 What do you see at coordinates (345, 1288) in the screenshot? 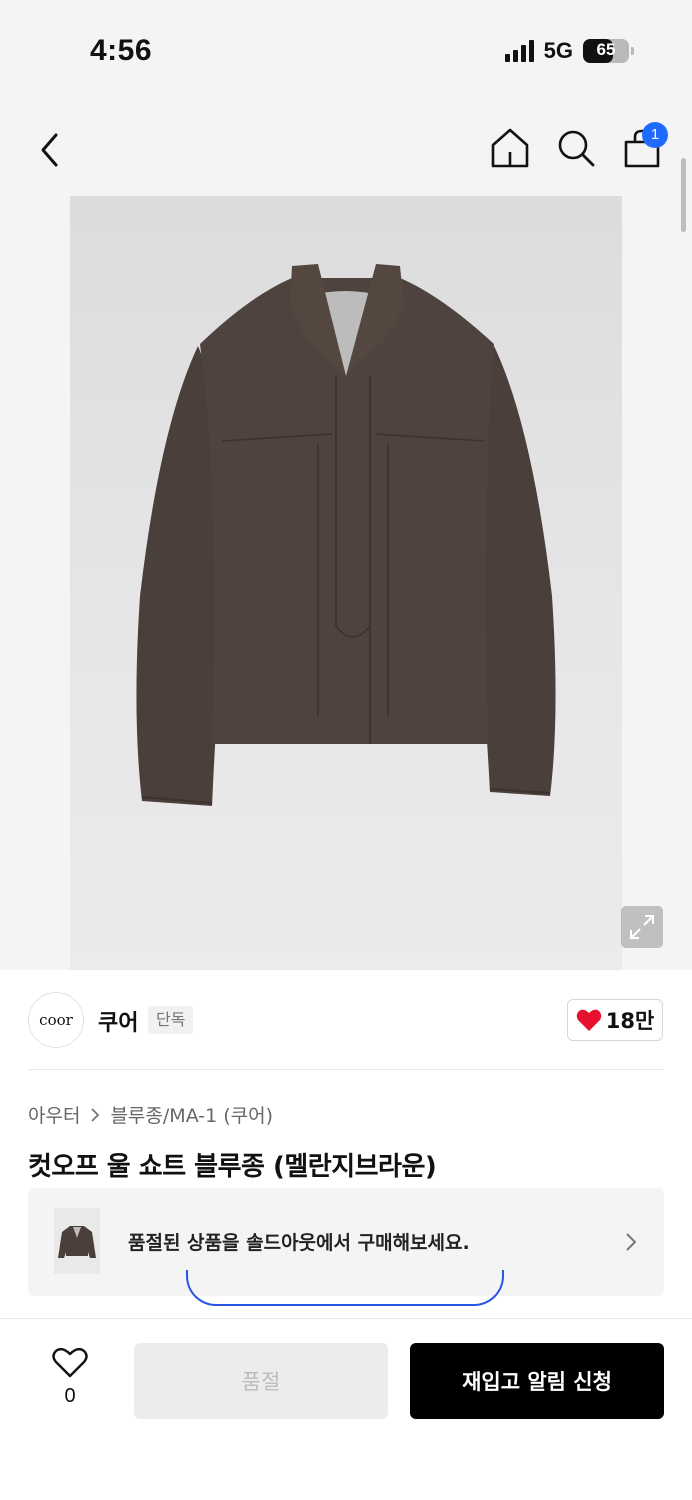
I see `floating-button-outline` at bounding box center [345, 1288].